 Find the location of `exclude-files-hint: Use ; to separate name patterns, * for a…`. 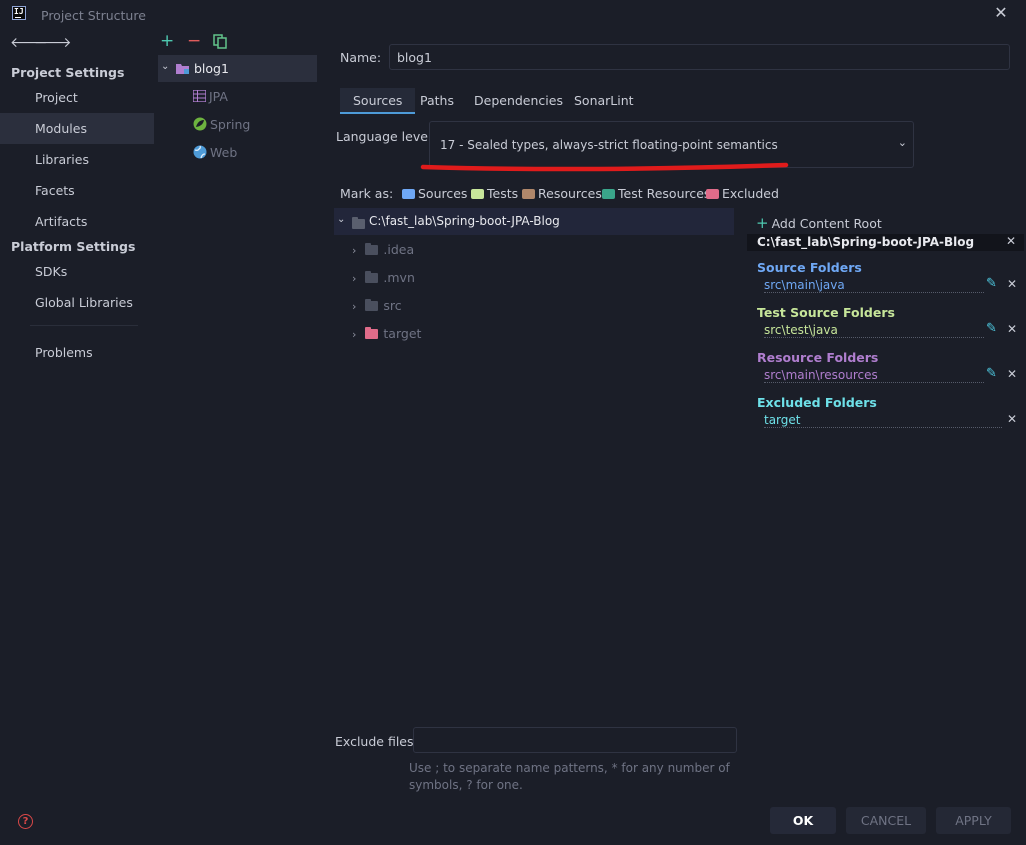

exclude-files-hint: Use ; to separate name patterns, * for a… is located at coordinates (569, 776).